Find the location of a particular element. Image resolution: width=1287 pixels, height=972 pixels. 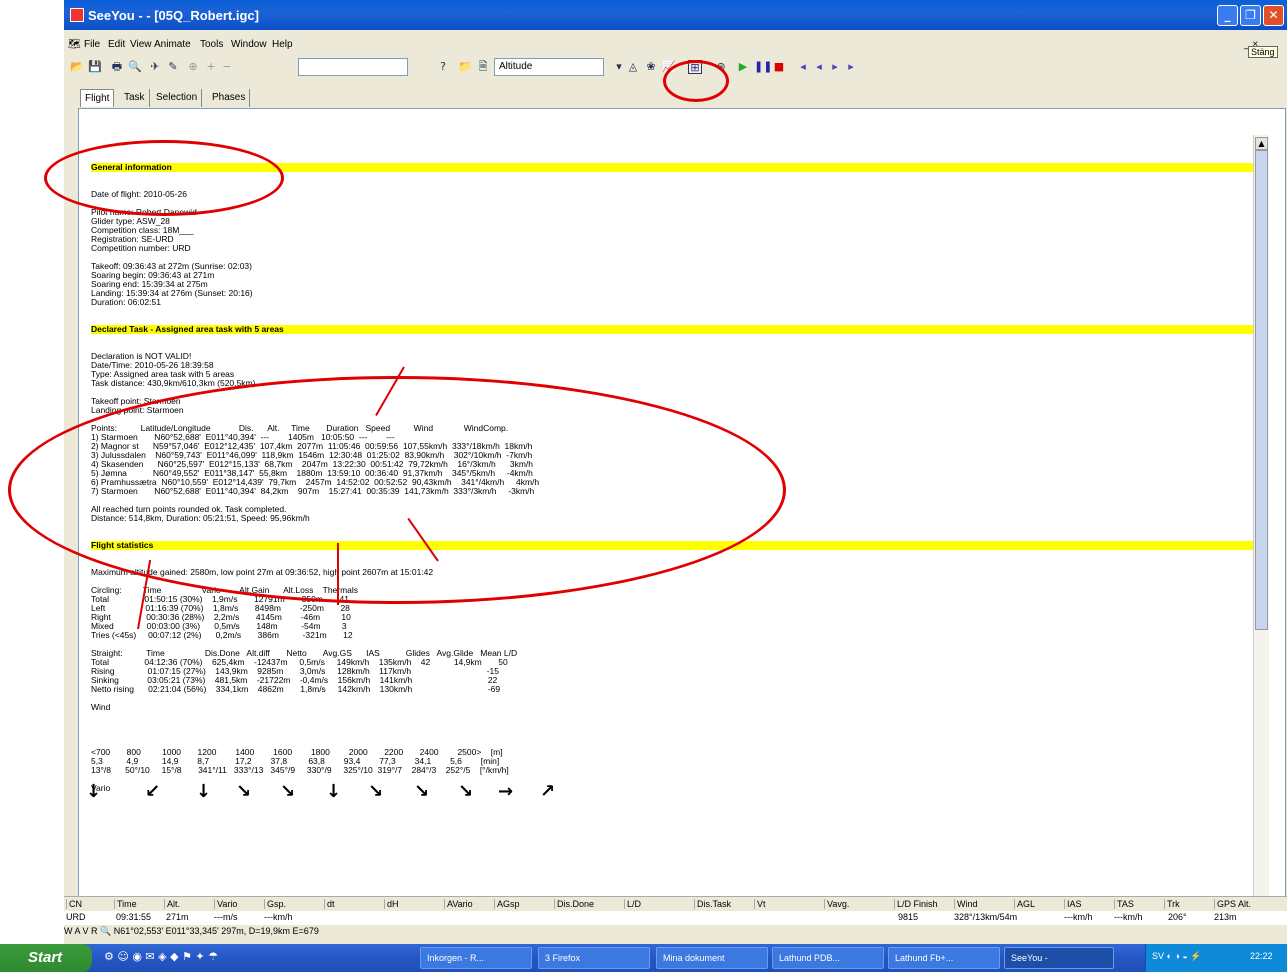

col-agsp: AGsp is located at coordinates (507, 904).